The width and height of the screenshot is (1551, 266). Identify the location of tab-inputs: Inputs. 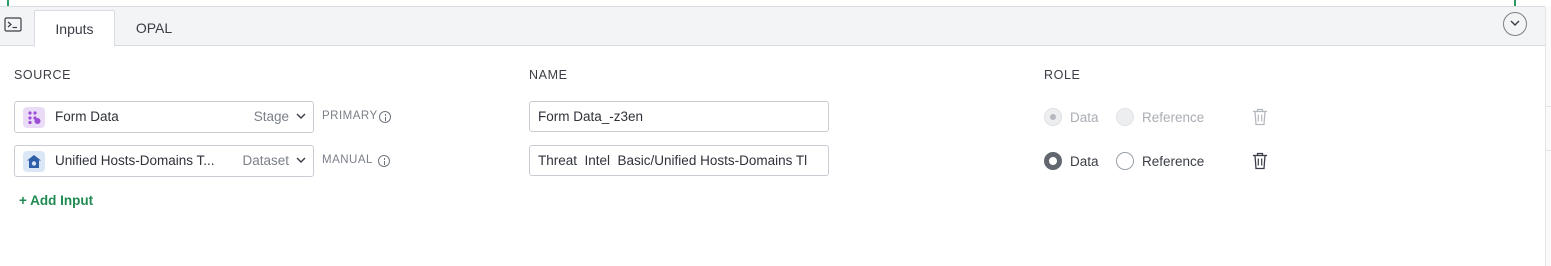
(74, 28).